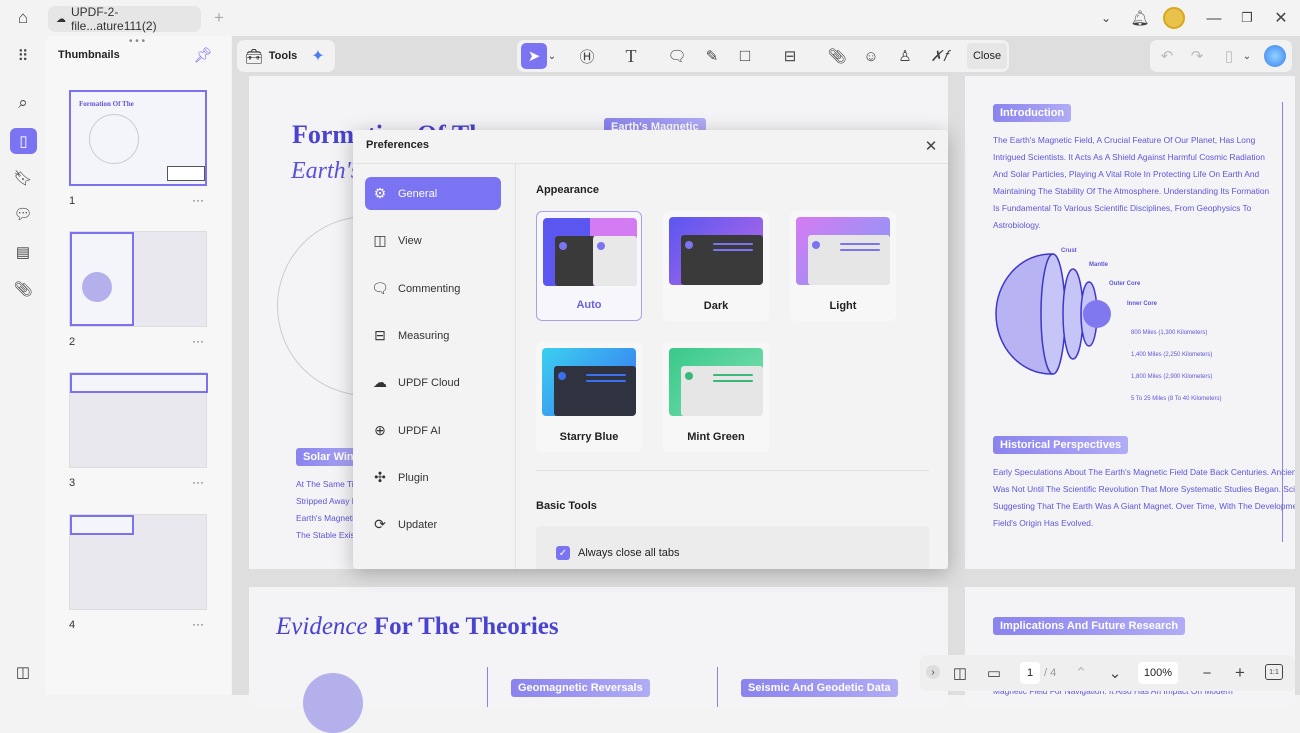 This screenshot has width=1300, height=733. Describe the element at coordinates (716, 266) in the screenshot. I see `theme-dark: Dark` at that location.